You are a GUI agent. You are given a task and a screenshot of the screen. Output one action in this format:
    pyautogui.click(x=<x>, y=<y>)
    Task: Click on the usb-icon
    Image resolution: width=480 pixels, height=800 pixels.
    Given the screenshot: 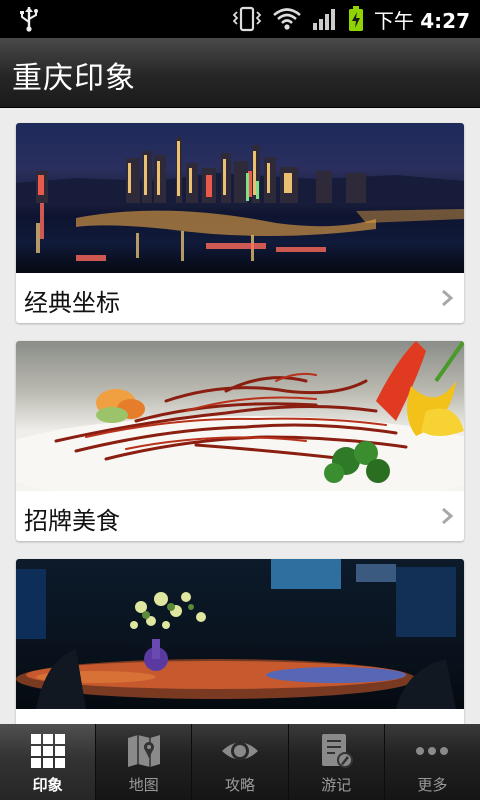 What is the action you would take?
    pyautogui.click(x=29, y=19)
    